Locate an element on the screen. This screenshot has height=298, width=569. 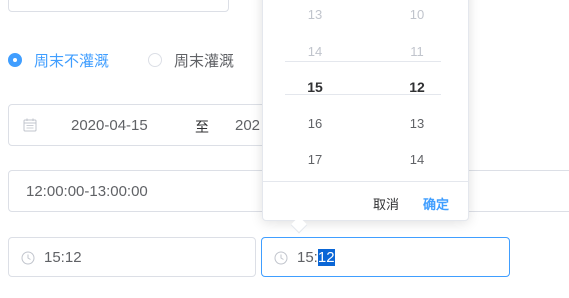
time-range-value: 12:00:00-13:00:00 is located at coordinates (87, 191).